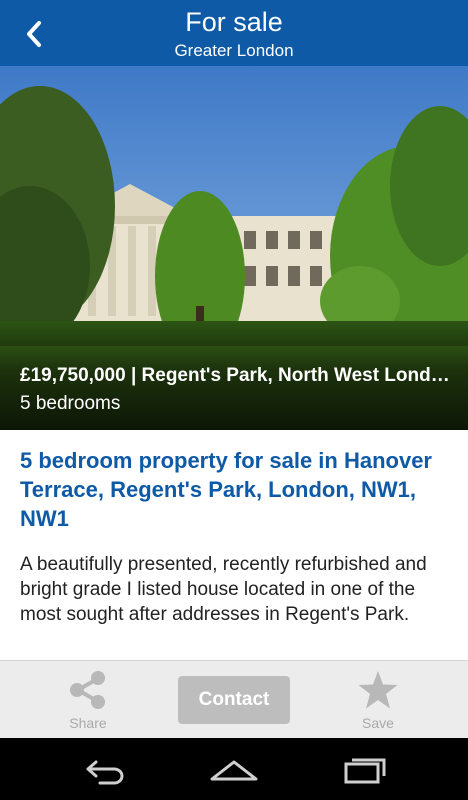  What do you see at coordinates (378, 723) in the screenshot?
I see `save-label: Save` at bounding box center [378, 723].